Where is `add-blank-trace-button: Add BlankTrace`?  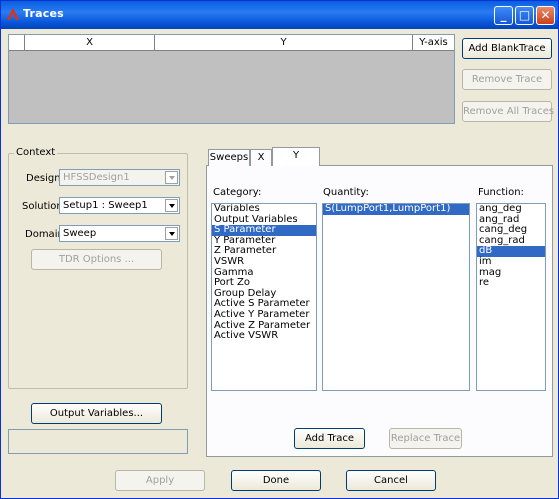
add-blank-trace-button: Add BlankTrace is located at coordinates (507, 48).